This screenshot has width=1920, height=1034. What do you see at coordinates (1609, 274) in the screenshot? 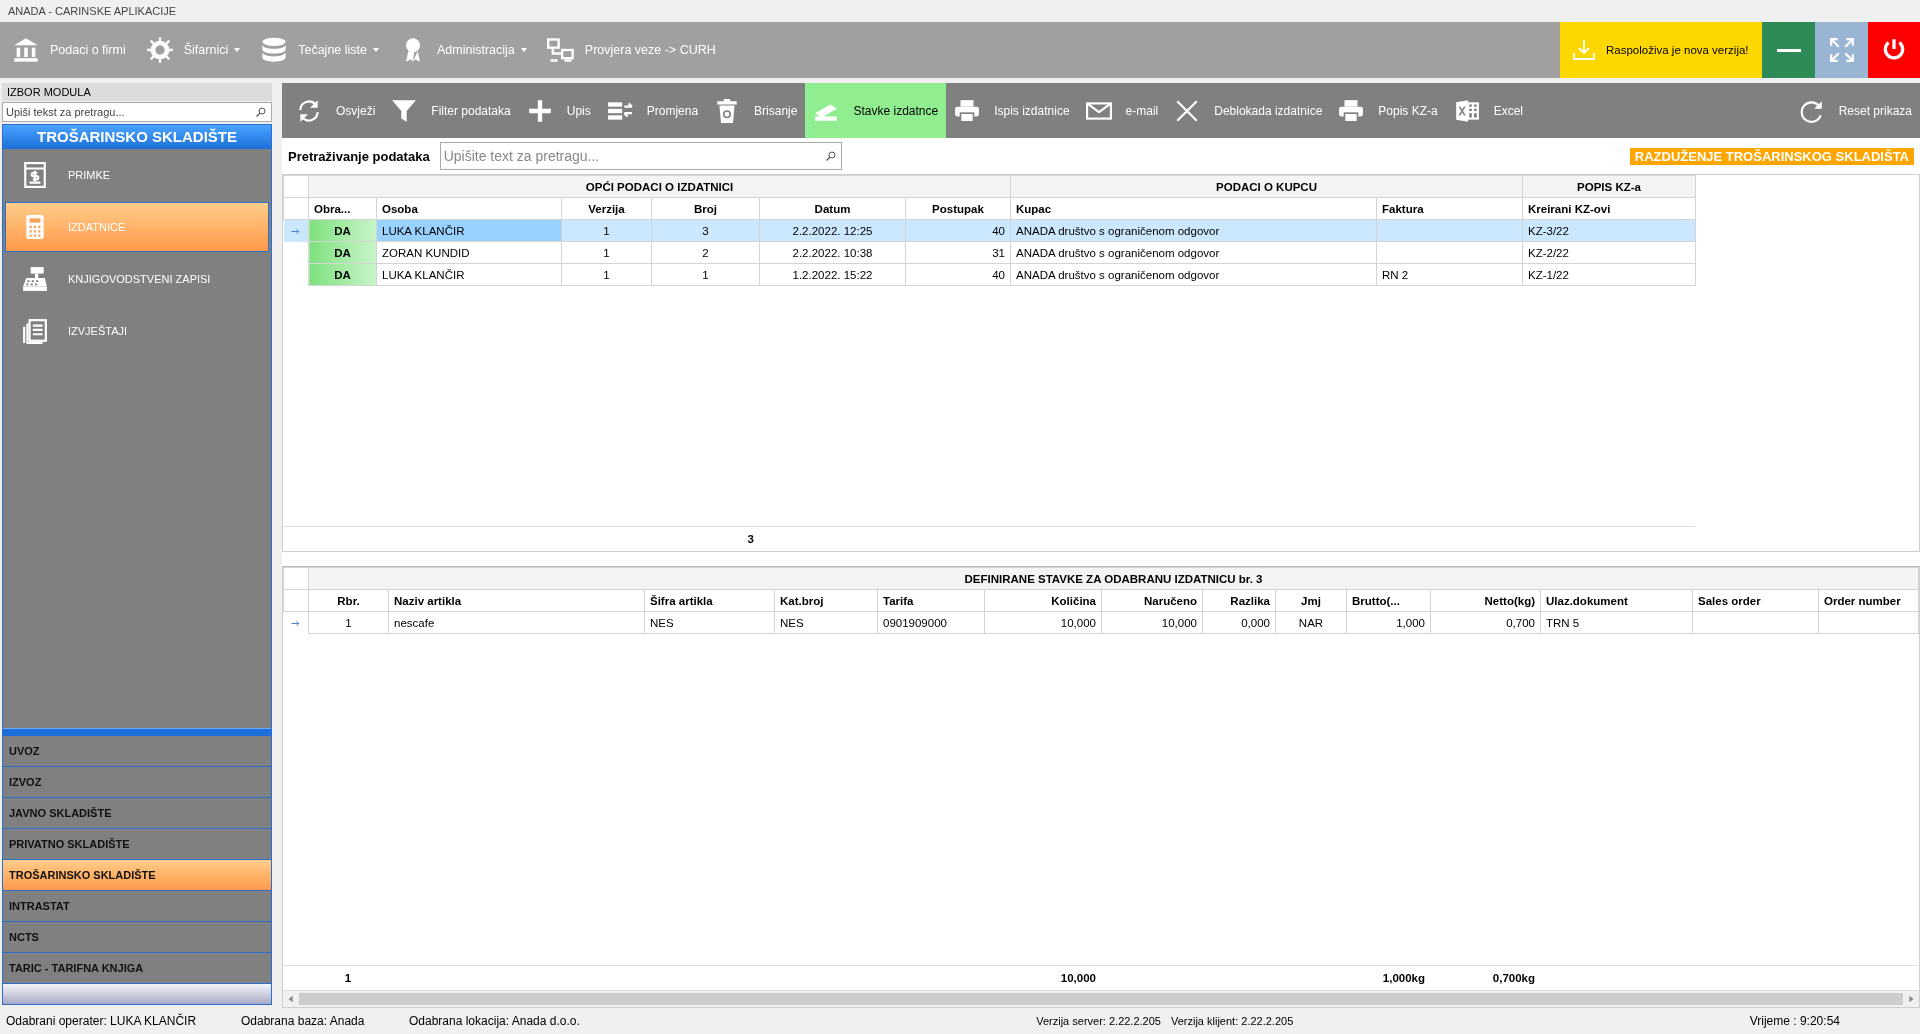
I see `table-cell: KZ-1/22` at bounding box center [1609, 274].